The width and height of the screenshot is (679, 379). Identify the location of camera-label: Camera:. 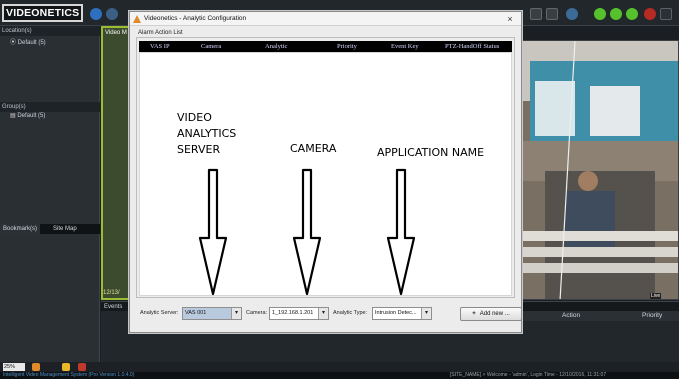
(257, 313).